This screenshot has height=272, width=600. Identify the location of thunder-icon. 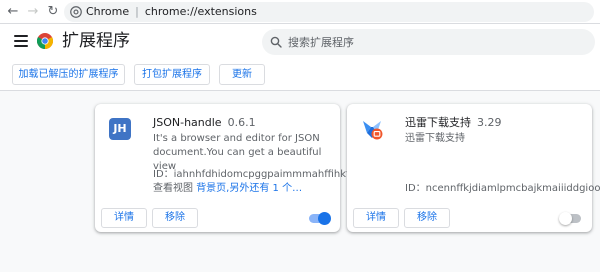
(373, 130).